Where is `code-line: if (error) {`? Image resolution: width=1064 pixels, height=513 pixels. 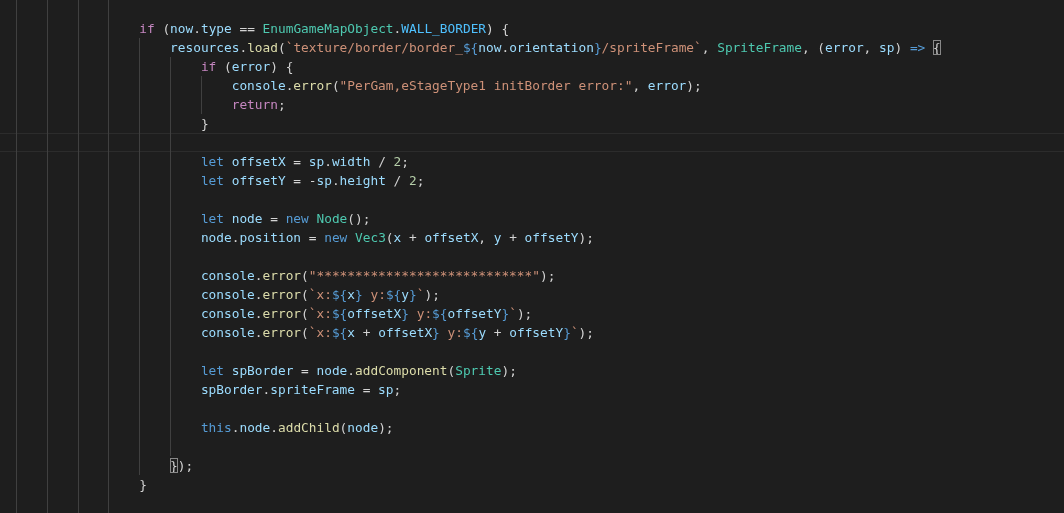 code-line: if (error) { is located at coordinates (247, 67).